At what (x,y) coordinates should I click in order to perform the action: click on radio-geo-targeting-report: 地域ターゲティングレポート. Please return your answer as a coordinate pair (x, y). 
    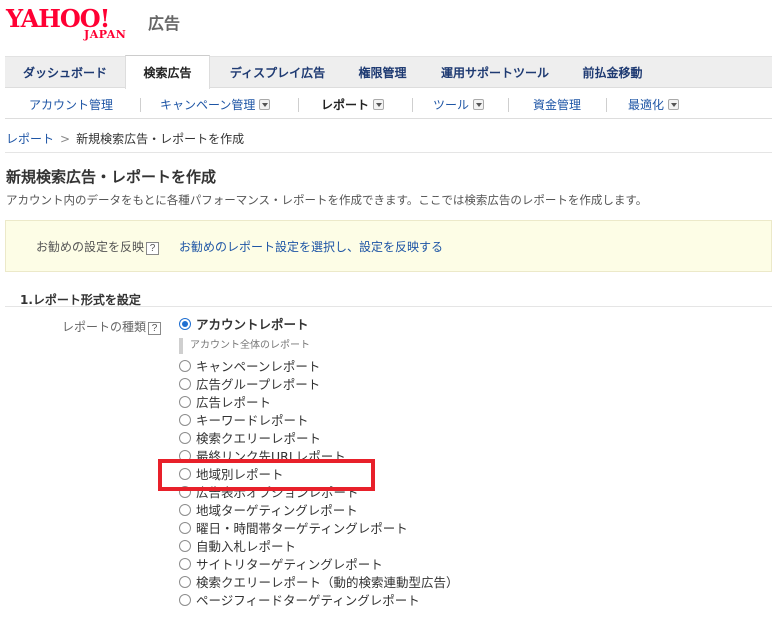
    Looking at the image, I should click on (268, 511).